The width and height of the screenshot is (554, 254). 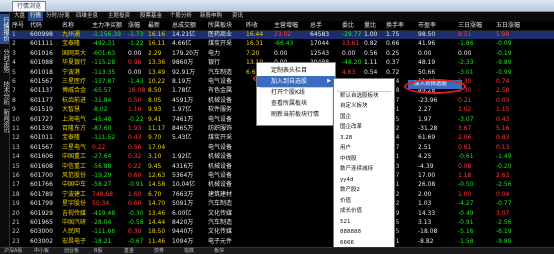 I want to click on column-header: 五日涨幅, so click(x=508, y=25).